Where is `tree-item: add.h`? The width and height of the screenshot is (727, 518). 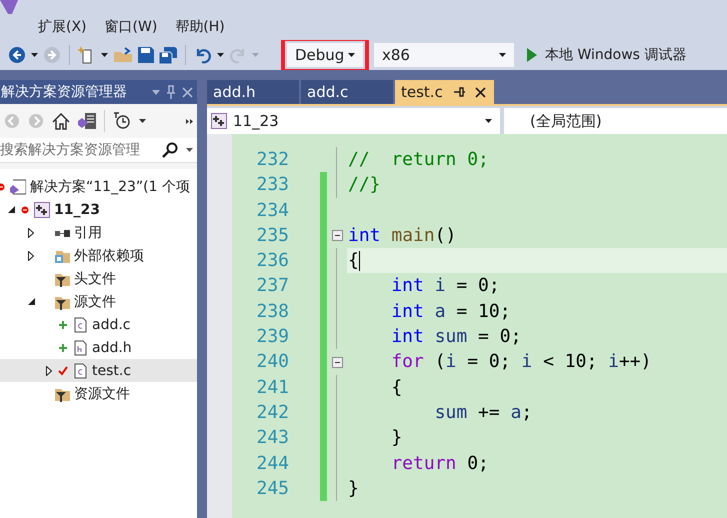 tree-item: add.h is located at coordinates (98, 347).